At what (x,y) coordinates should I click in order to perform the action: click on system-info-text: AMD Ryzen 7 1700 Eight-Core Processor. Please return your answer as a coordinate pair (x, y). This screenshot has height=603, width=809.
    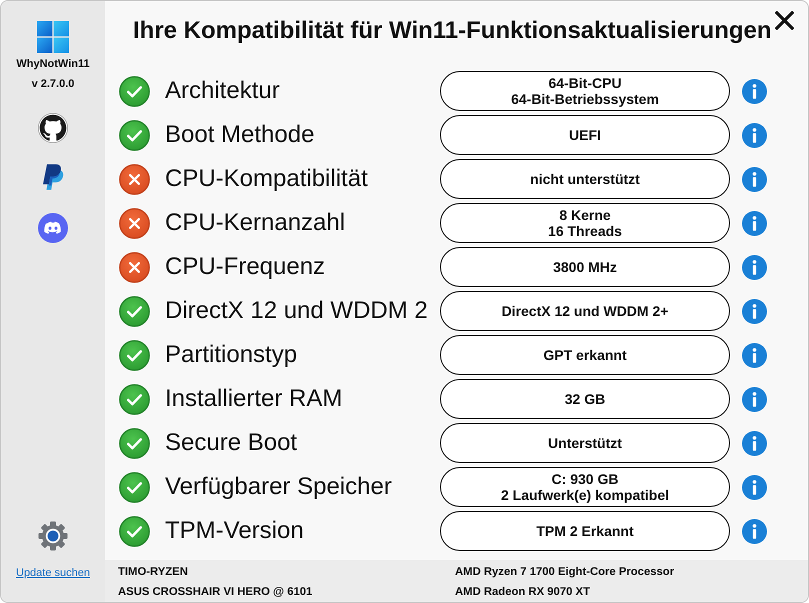
    Looking at the image, I should click on (564, 572).